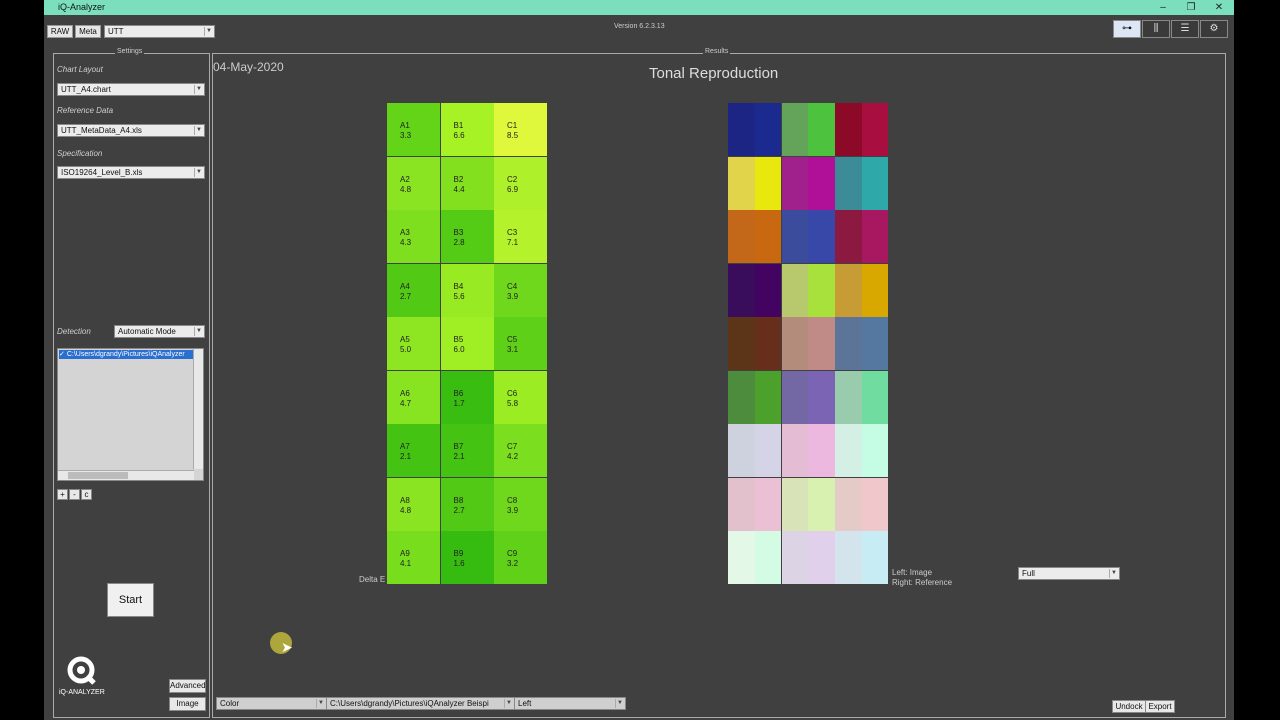 The height and width of the screenshot is (720, 1280). Describe the element at coordinates (459, 451) in the screenshot. I see `delta-e-cell-label: B7 2.1` at that location.